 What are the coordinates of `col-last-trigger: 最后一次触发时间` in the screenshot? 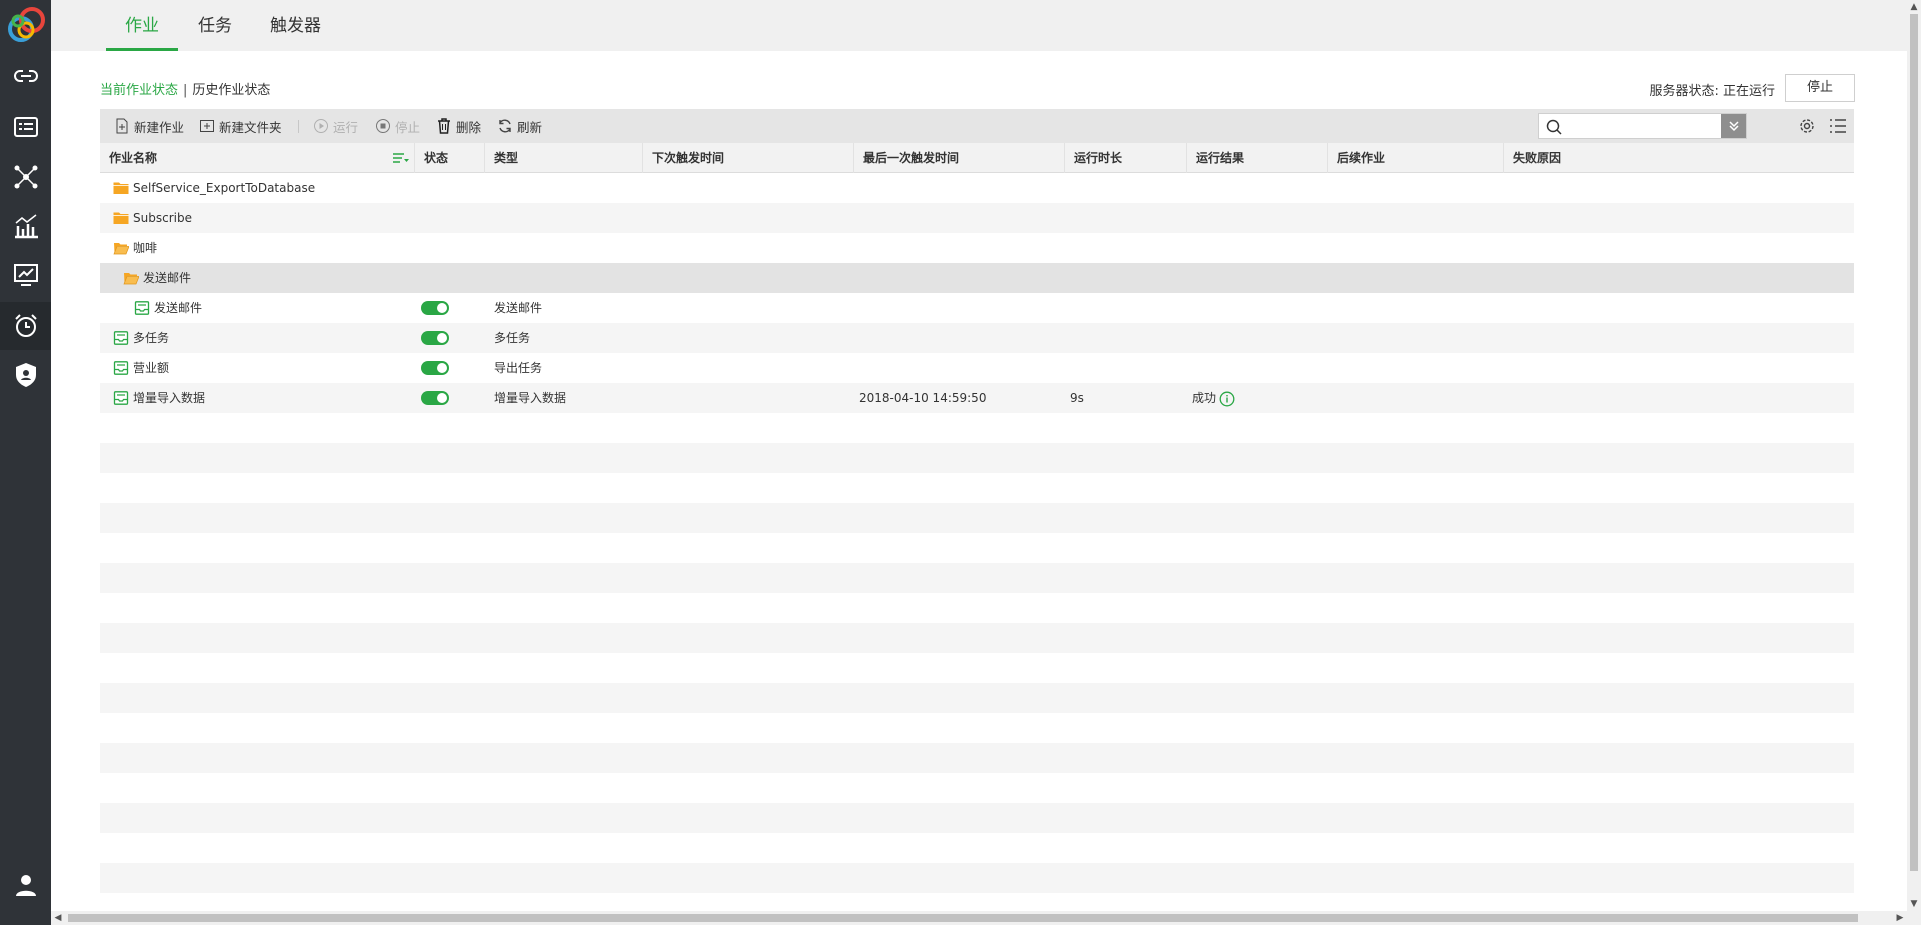 It's located at (959, 158).